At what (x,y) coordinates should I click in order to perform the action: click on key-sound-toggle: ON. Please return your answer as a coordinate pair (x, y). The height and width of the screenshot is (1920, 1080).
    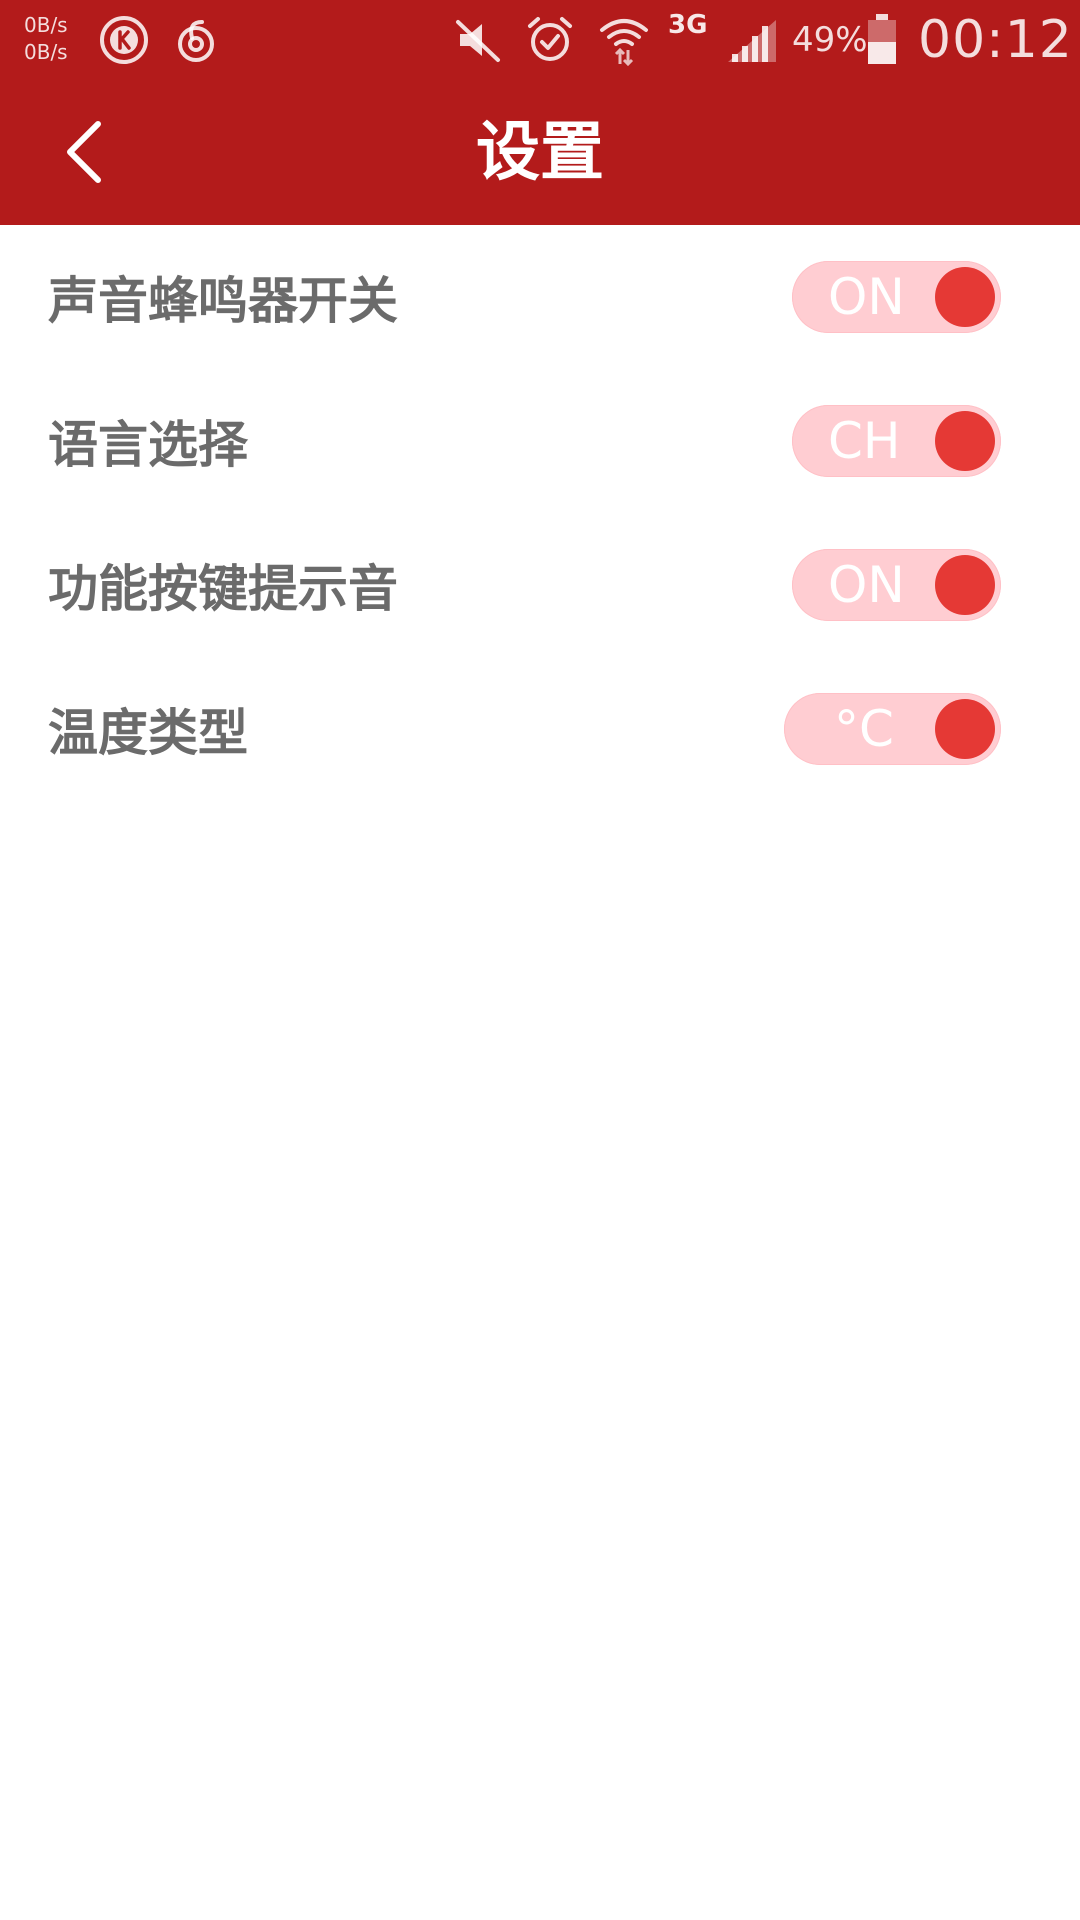
    Looking at the image, I should click on (896, 585).